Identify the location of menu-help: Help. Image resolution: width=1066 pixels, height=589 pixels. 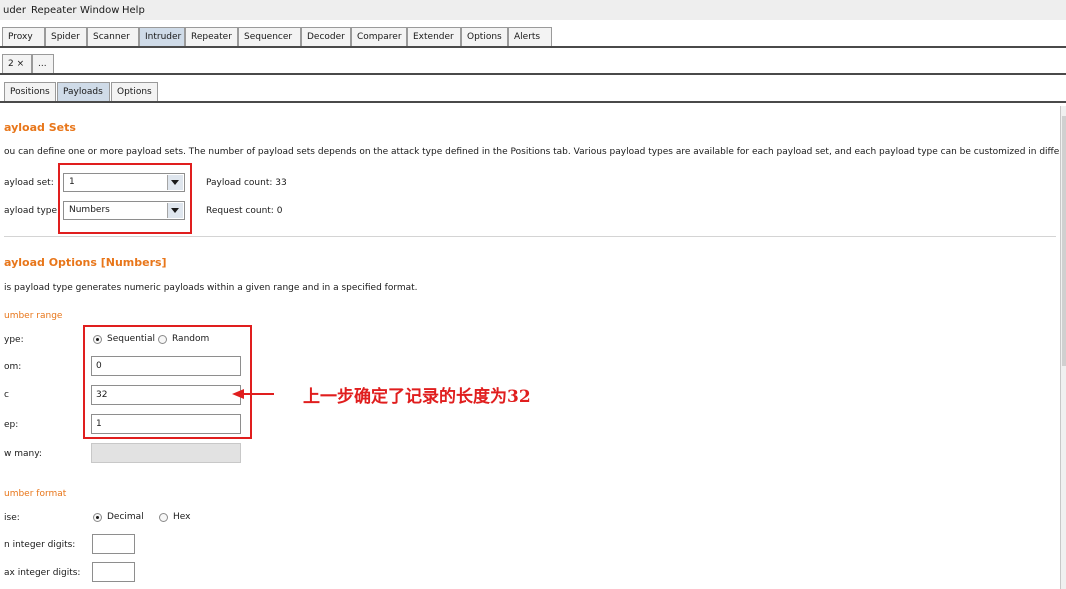
(133, 10).